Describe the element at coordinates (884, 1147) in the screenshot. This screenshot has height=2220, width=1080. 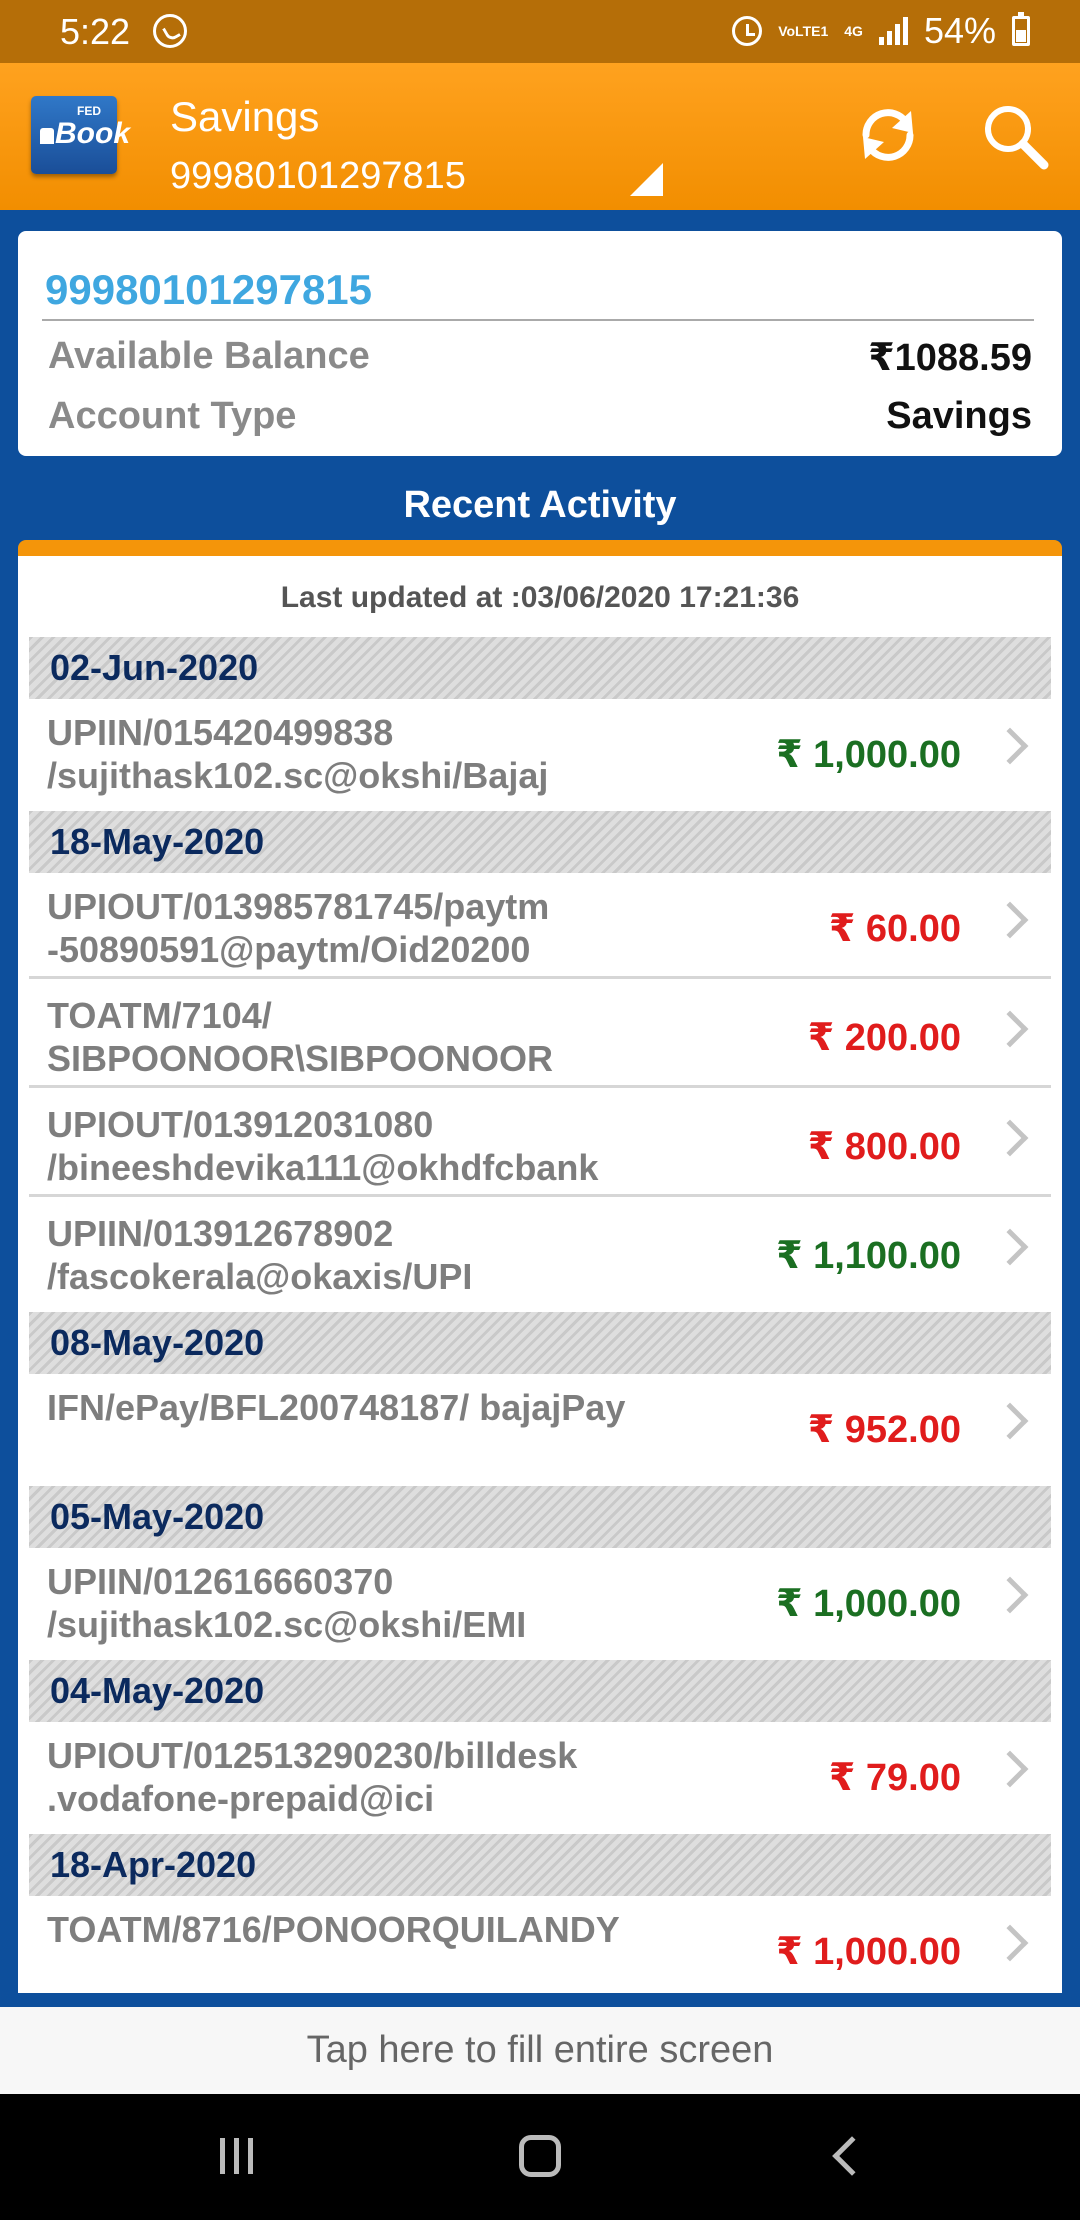
I see `transaction-amount: ₹ 800.00` at that location.